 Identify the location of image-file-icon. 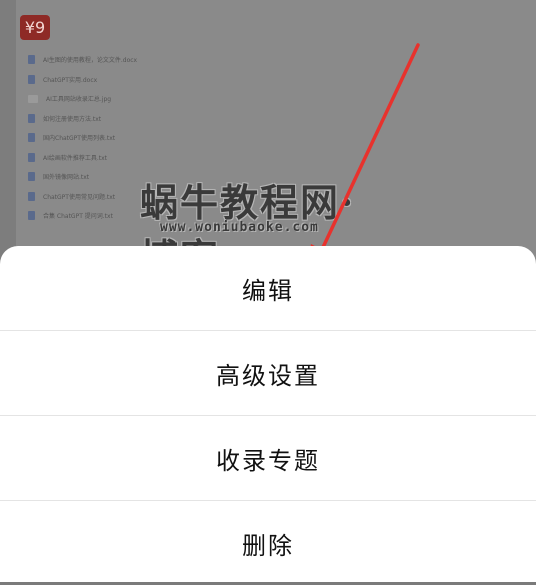
(33, 98).